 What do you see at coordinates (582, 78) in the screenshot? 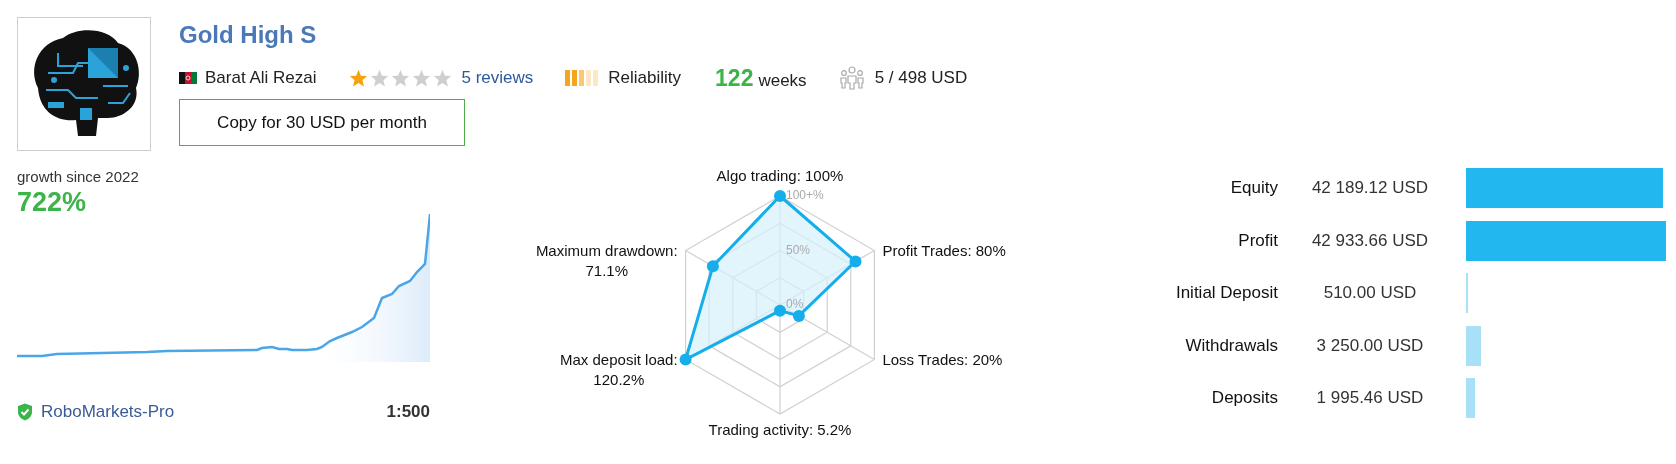
I see `reliability-meter` at bounding box center [582, 78].